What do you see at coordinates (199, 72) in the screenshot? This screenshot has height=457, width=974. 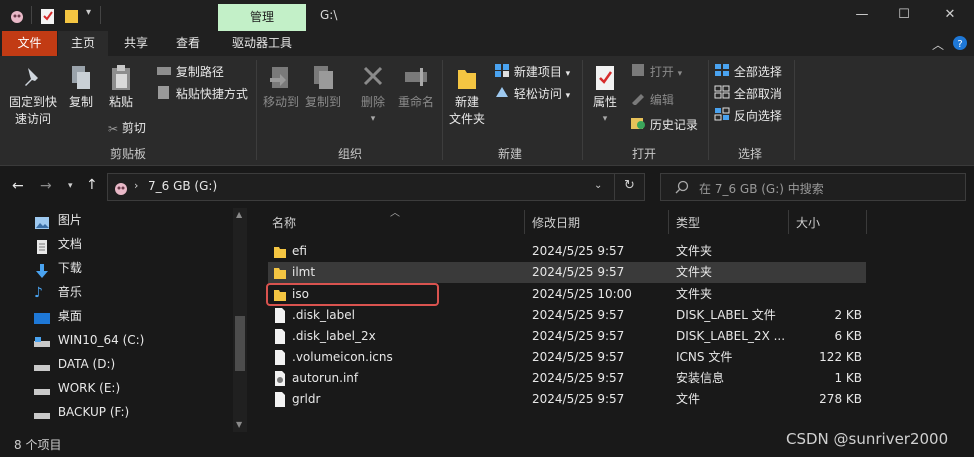 I see `copy-path-label: 复制路径` at bounding box center [199, 72].